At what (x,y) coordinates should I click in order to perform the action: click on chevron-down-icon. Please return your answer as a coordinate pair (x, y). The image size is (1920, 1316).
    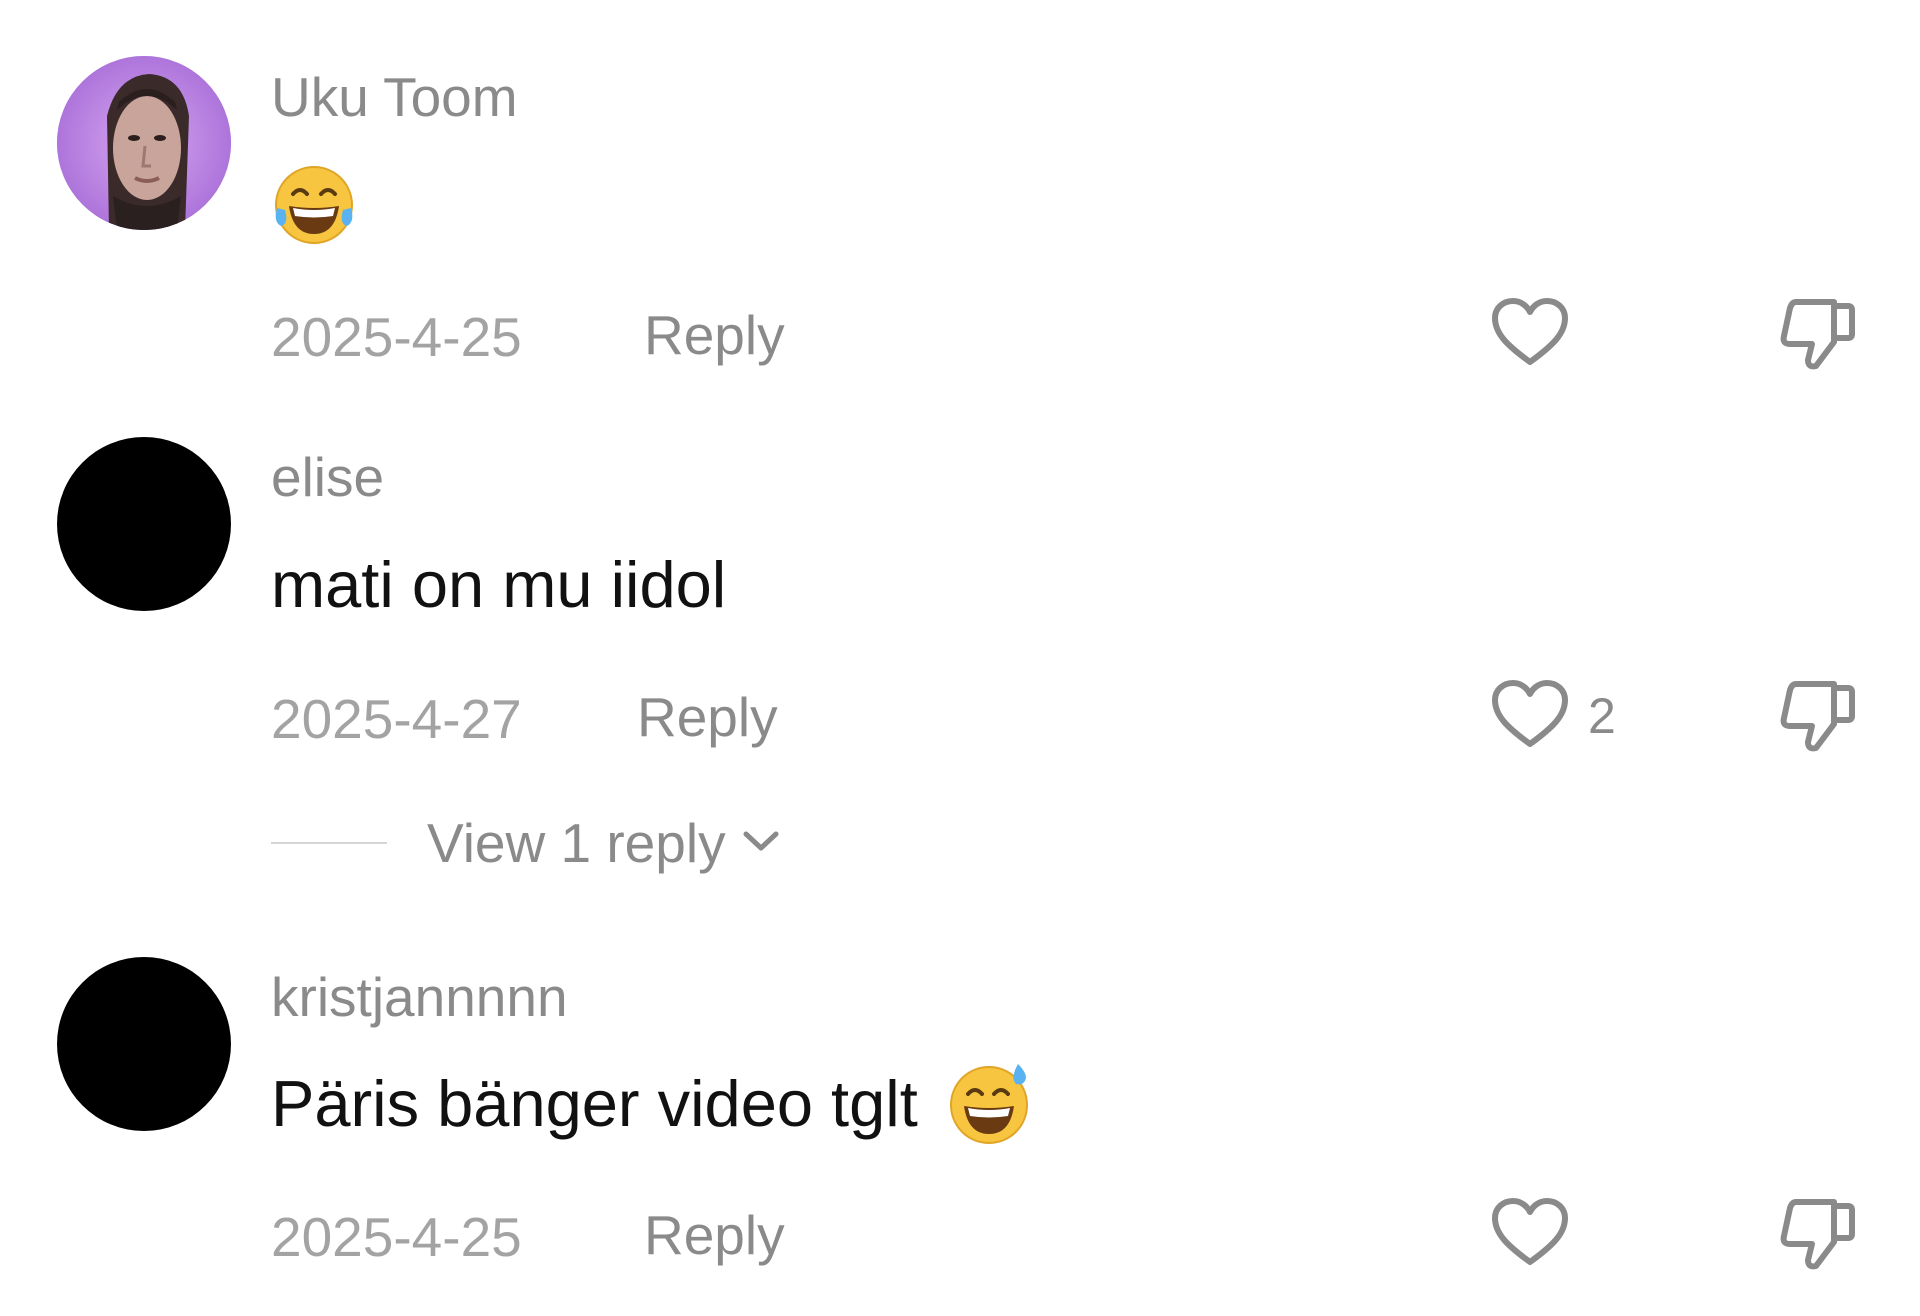
    Looking at the image, I should click on (761, 843).